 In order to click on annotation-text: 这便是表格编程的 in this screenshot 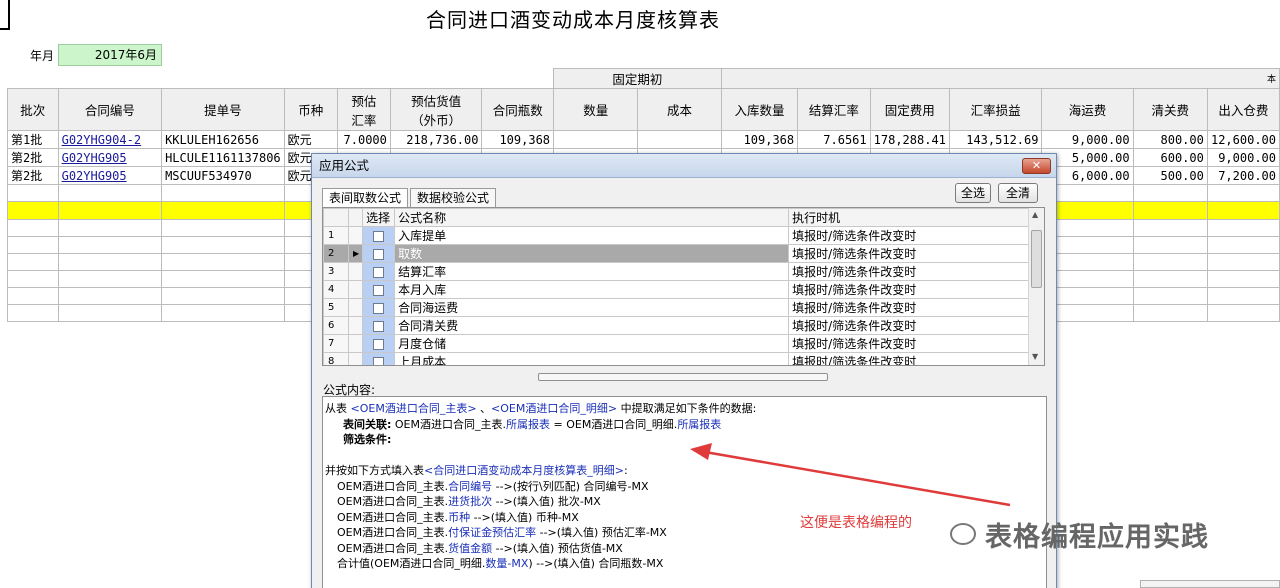, I will do `click(856, 523)`.